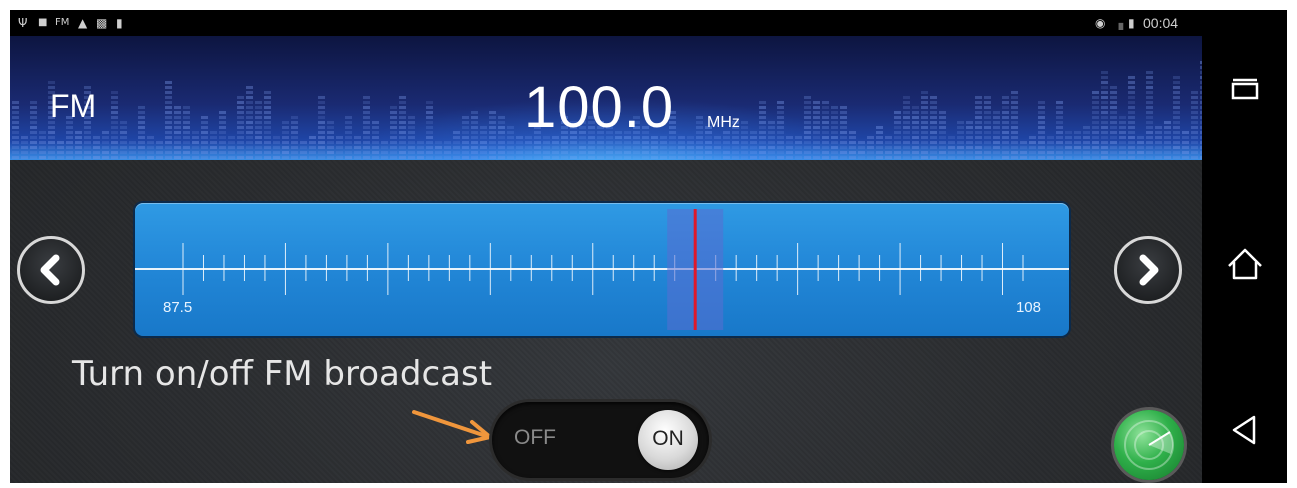 The height and width of the screenshot is (488, 1297). I want to click on fm-power-toggle: OFF ON, so click(600, 440).